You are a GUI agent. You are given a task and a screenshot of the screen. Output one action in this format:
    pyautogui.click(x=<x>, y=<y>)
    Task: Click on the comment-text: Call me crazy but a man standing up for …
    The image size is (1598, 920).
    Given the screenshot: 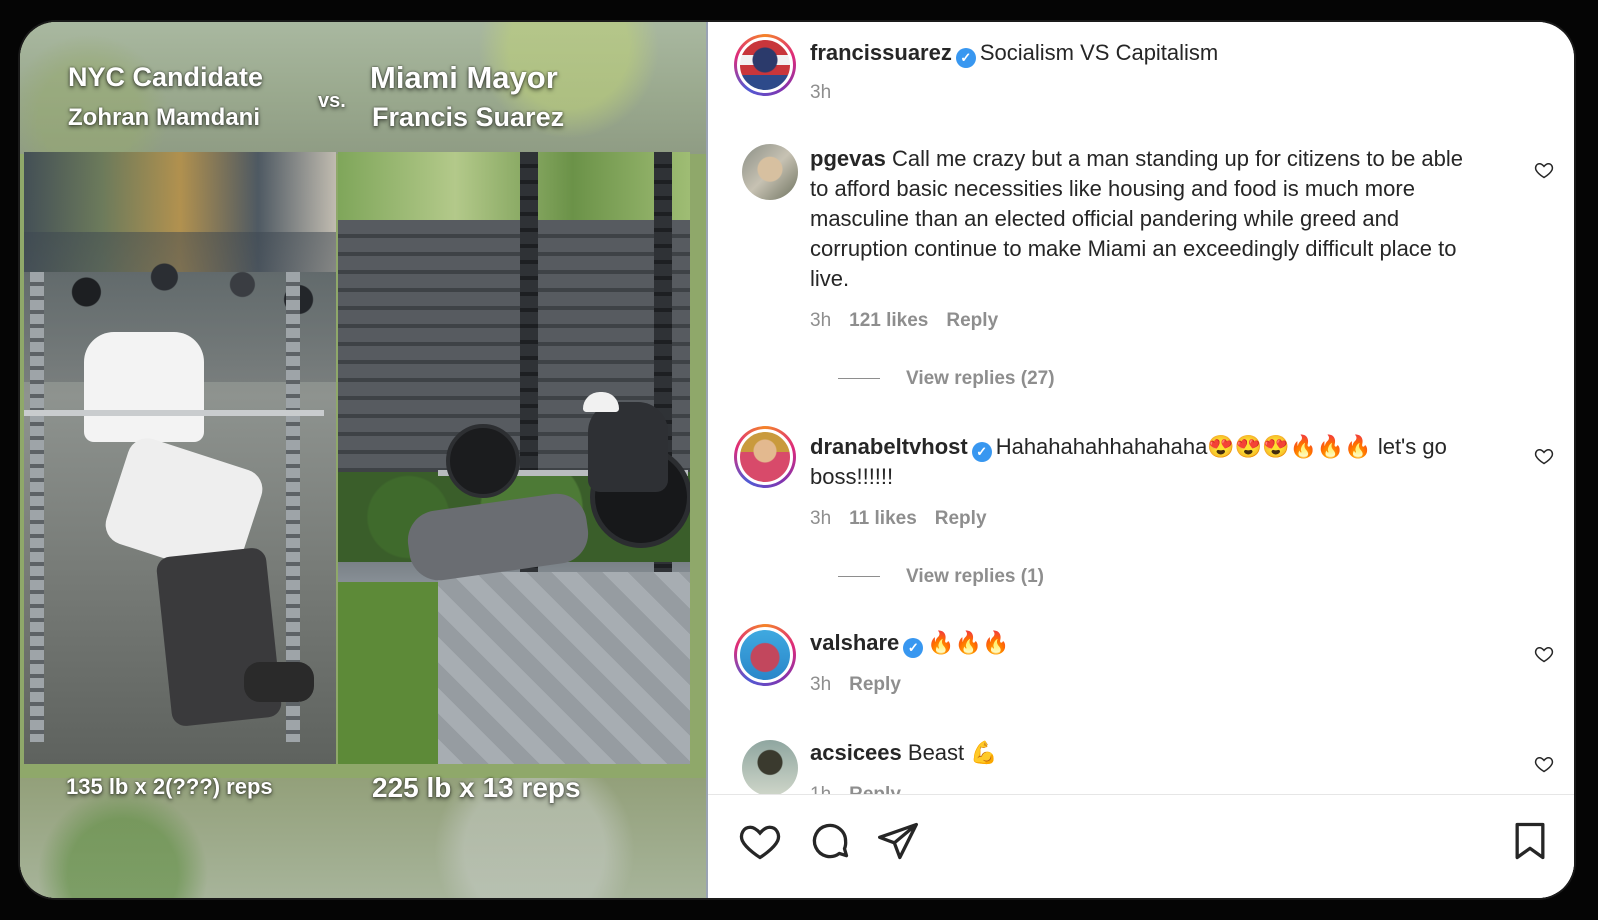 What is the action you would take?
    pyautogui.click(x=1137, y=218)
    